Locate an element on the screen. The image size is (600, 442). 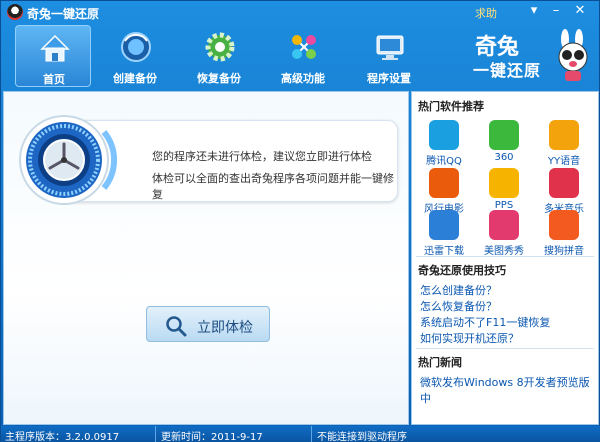
skin-icon: ▾ is located at coordinates (534, 11).